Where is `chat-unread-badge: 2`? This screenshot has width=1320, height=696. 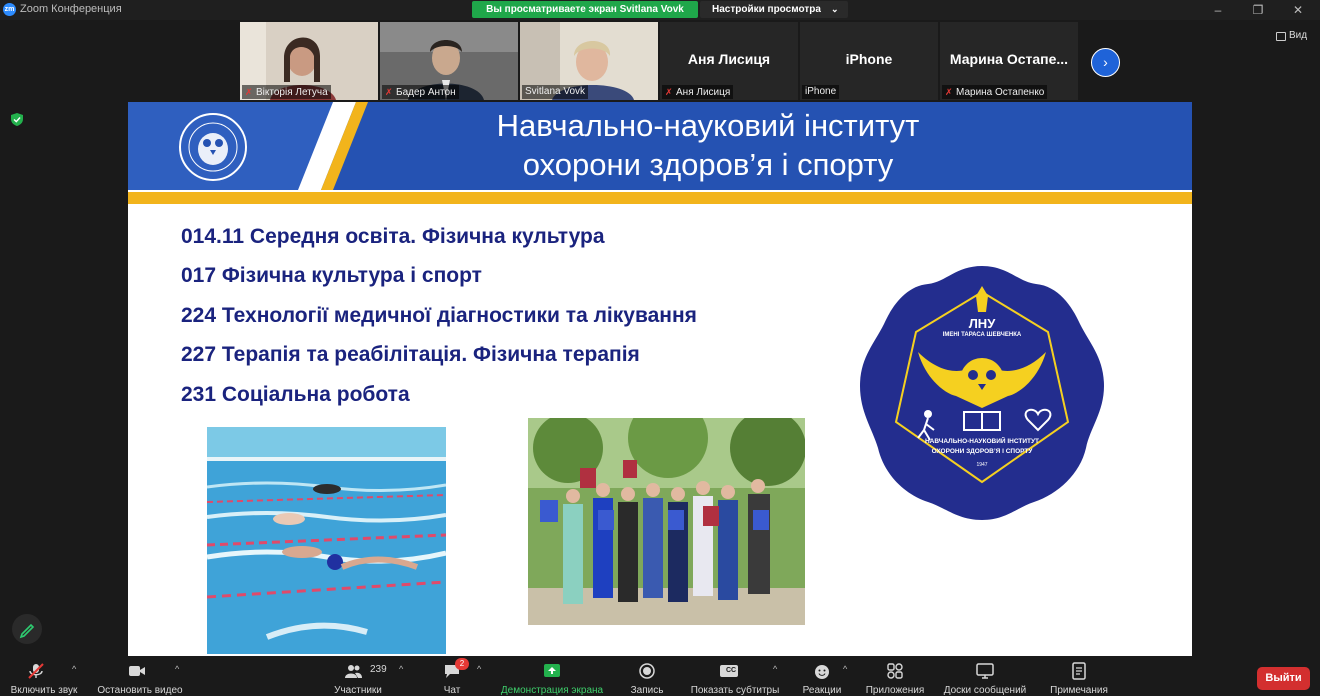
chat-unread-badge: 2 is located at coordinates (462, 664).